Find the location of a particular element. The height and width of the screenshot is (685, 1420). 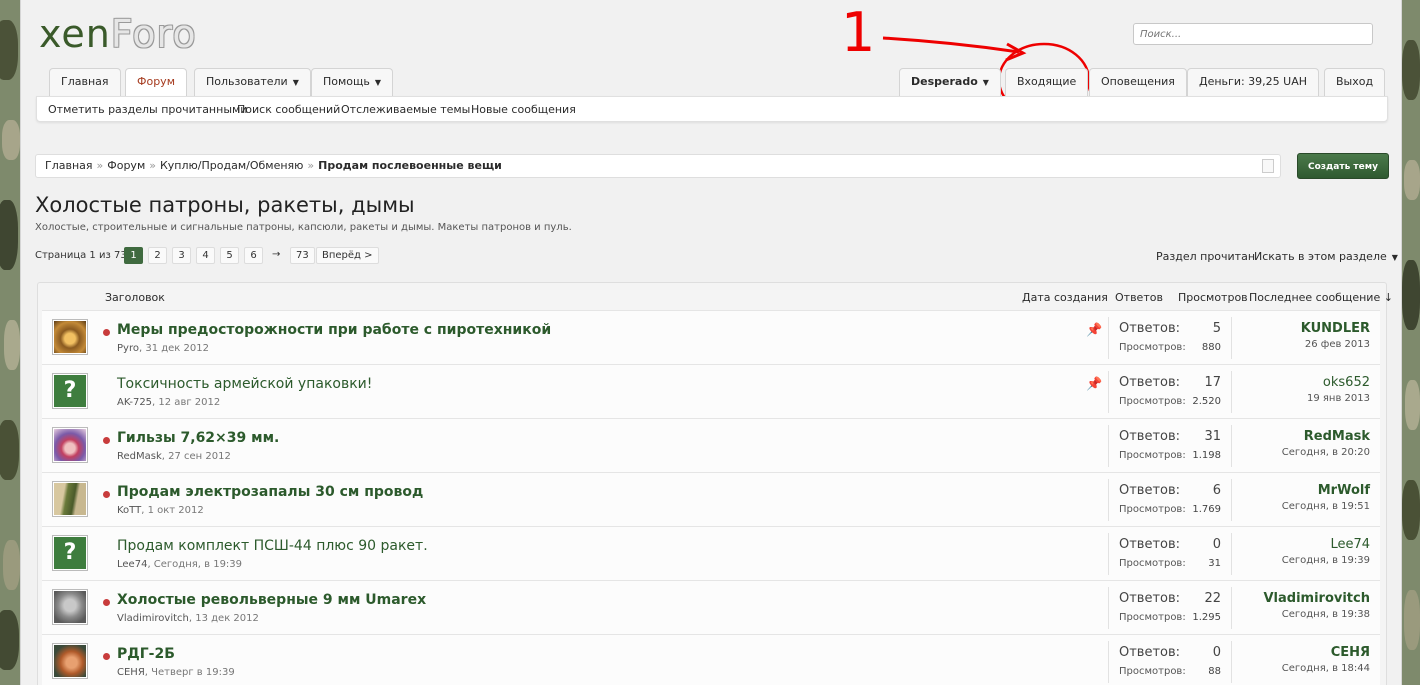

page-link-last: 73 is located at coordinates (302, 255).